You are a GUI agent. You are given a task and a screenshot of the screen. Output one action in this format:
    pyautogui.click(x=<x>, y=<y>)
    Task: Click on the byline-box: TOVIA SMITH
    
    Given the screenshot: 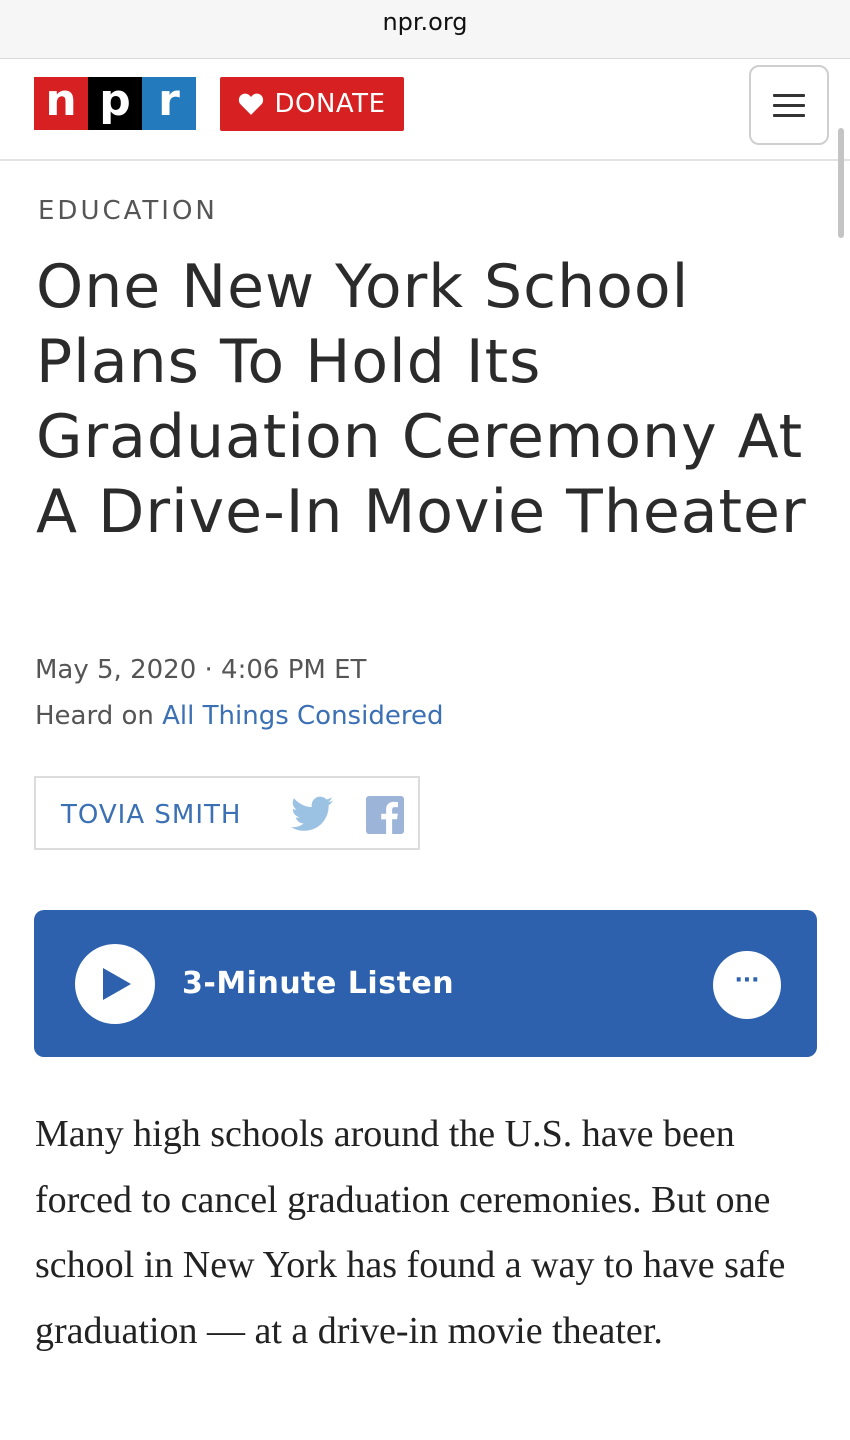 What is the action you would take?
    pyautogui.click(x=227, y=813)
    